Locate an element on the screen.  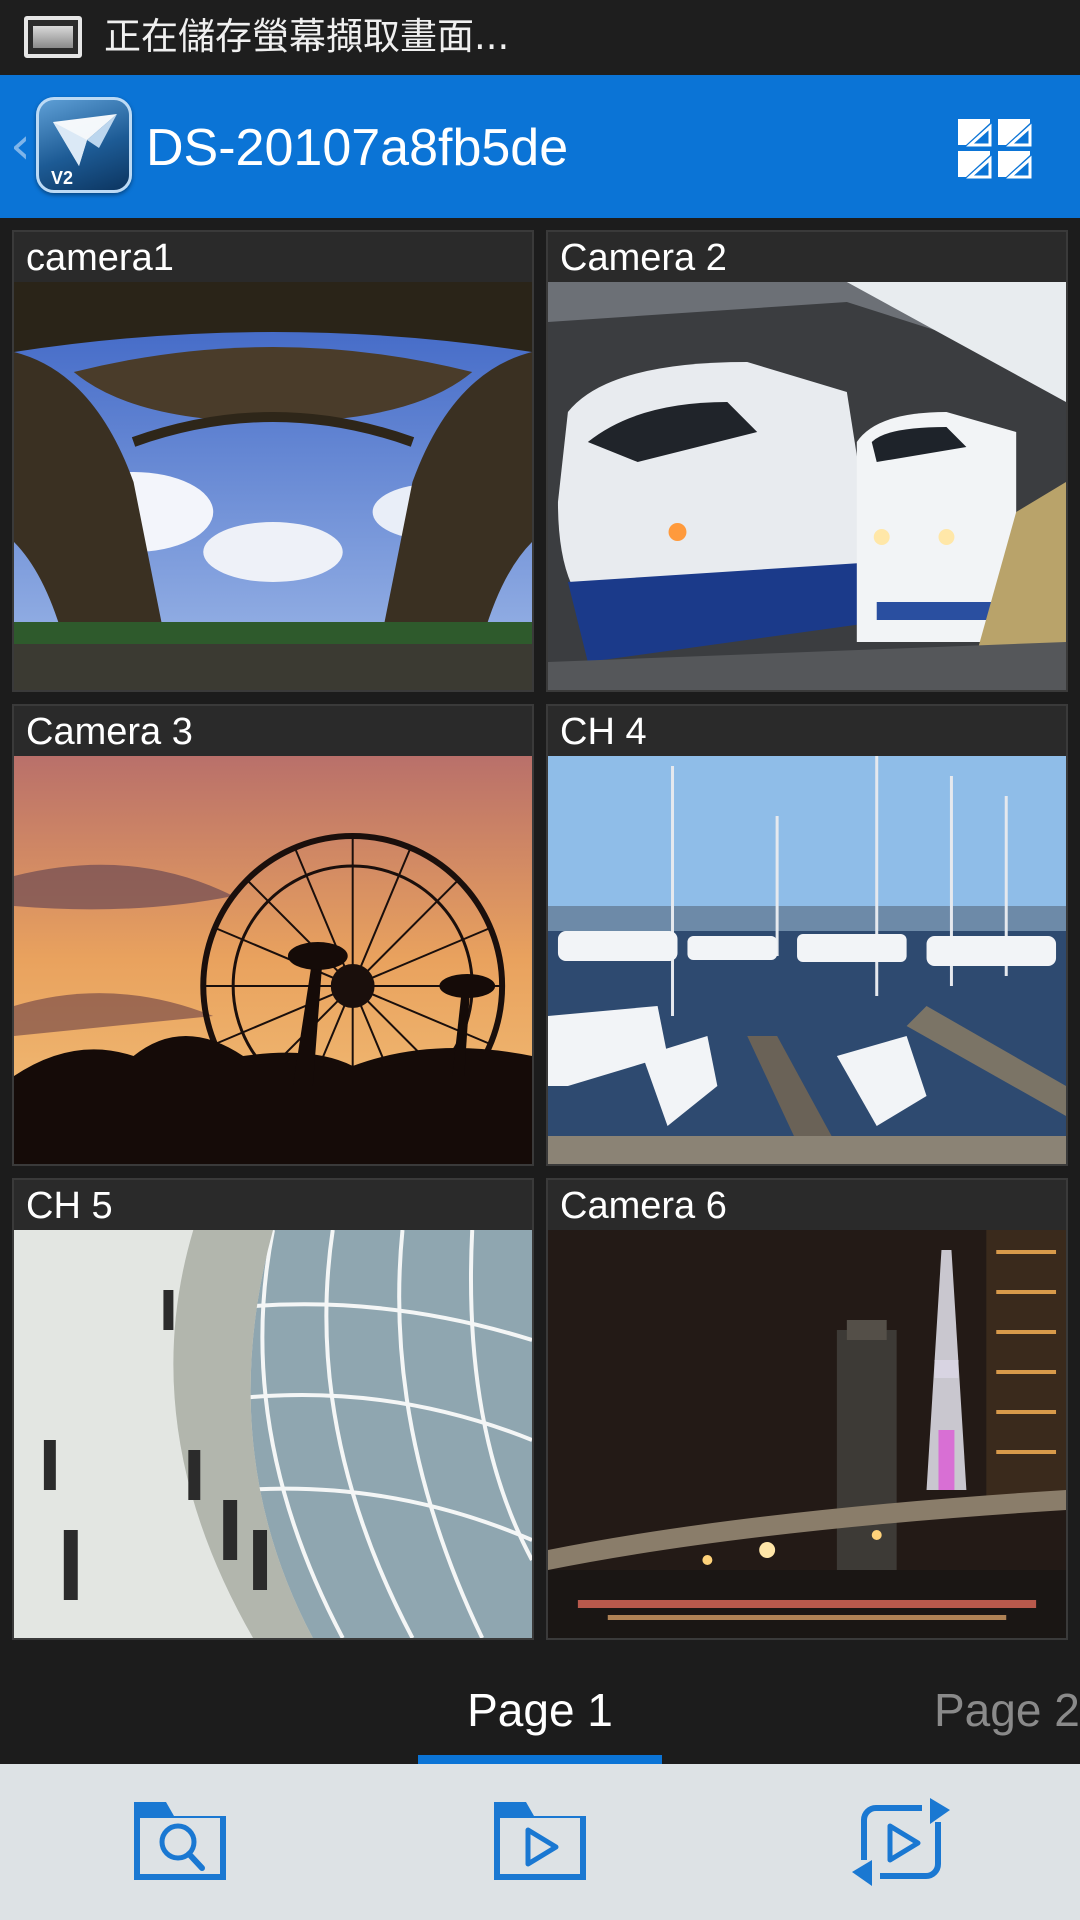
folder-play-icon is located at coordinates (541, 1840).